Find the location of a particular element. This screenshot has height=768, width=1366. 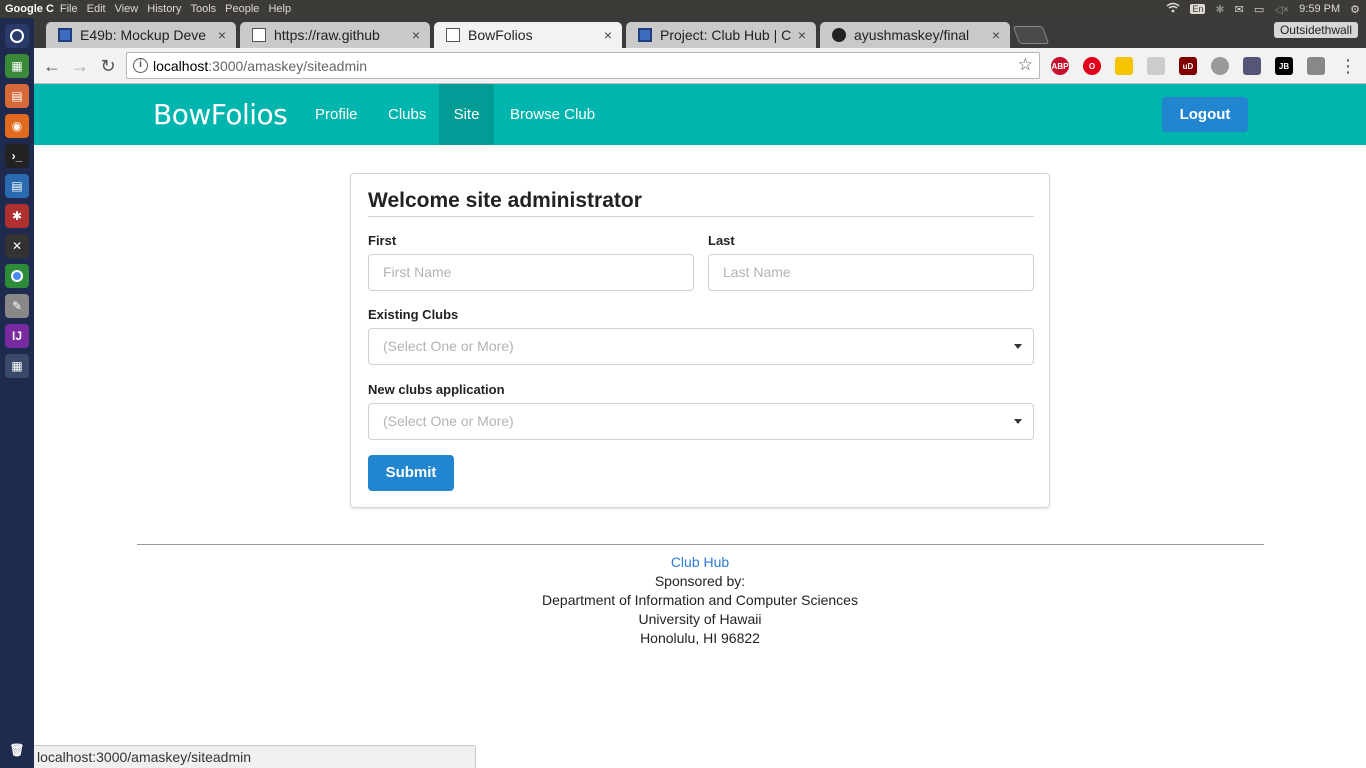

forward-arrow-icon: → is located at coordinates (80, 66).